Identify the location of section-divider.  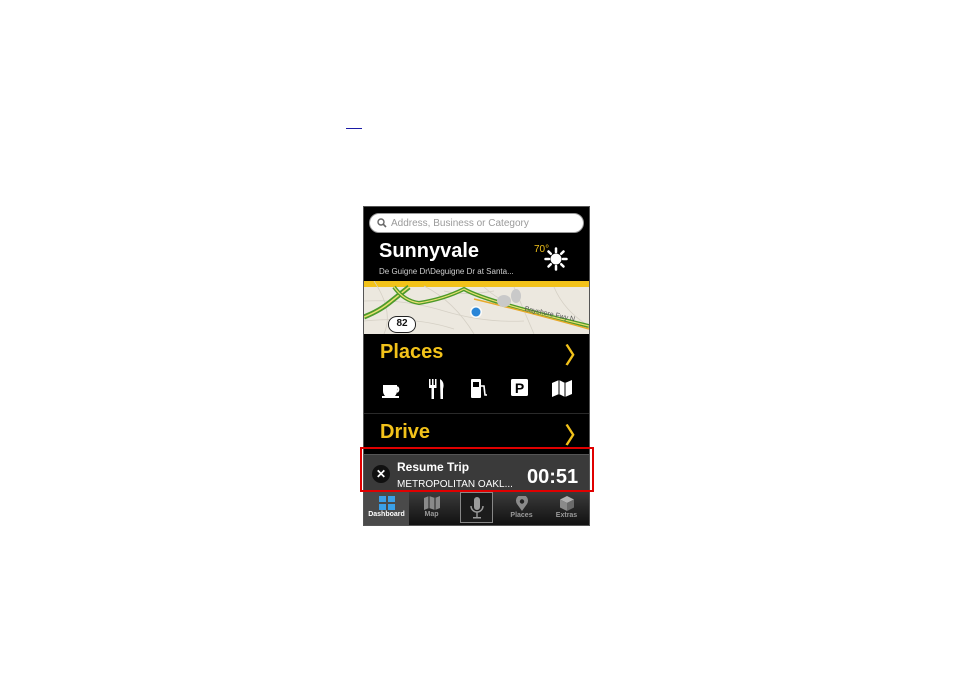
(476, 413).